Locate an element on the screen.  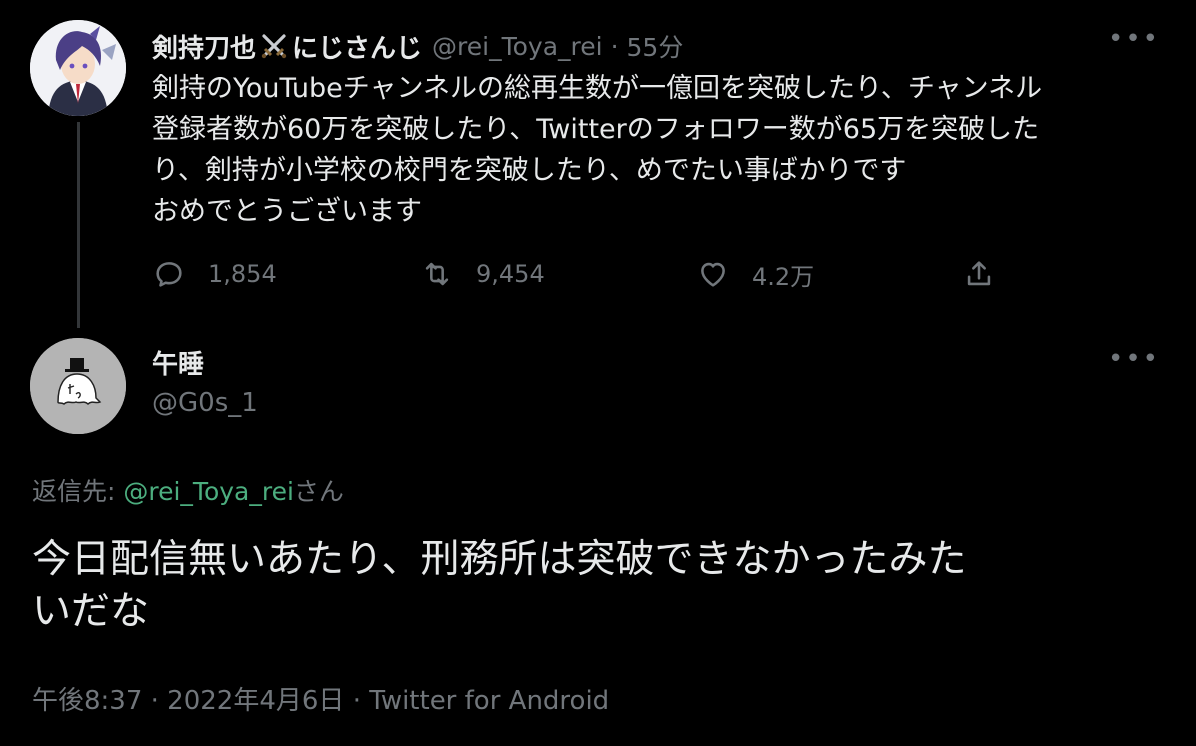
author-avatar is located at coordinates (78, 68).